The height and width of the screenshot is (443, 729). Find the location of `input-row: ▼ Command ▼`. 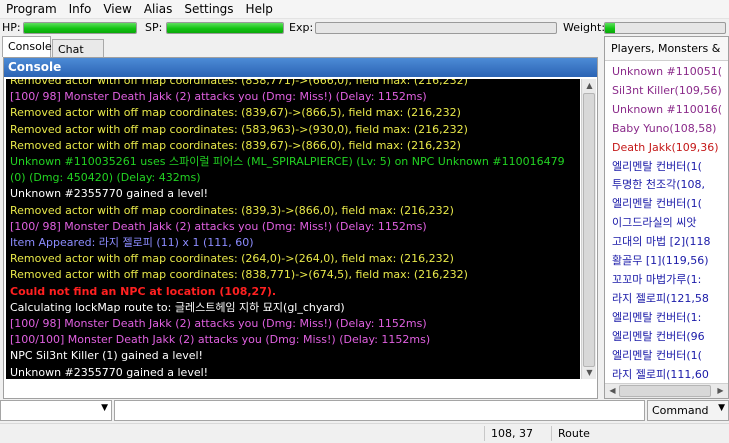

input-row: ▼ Command ▼ is located at coordinates (364, 411).